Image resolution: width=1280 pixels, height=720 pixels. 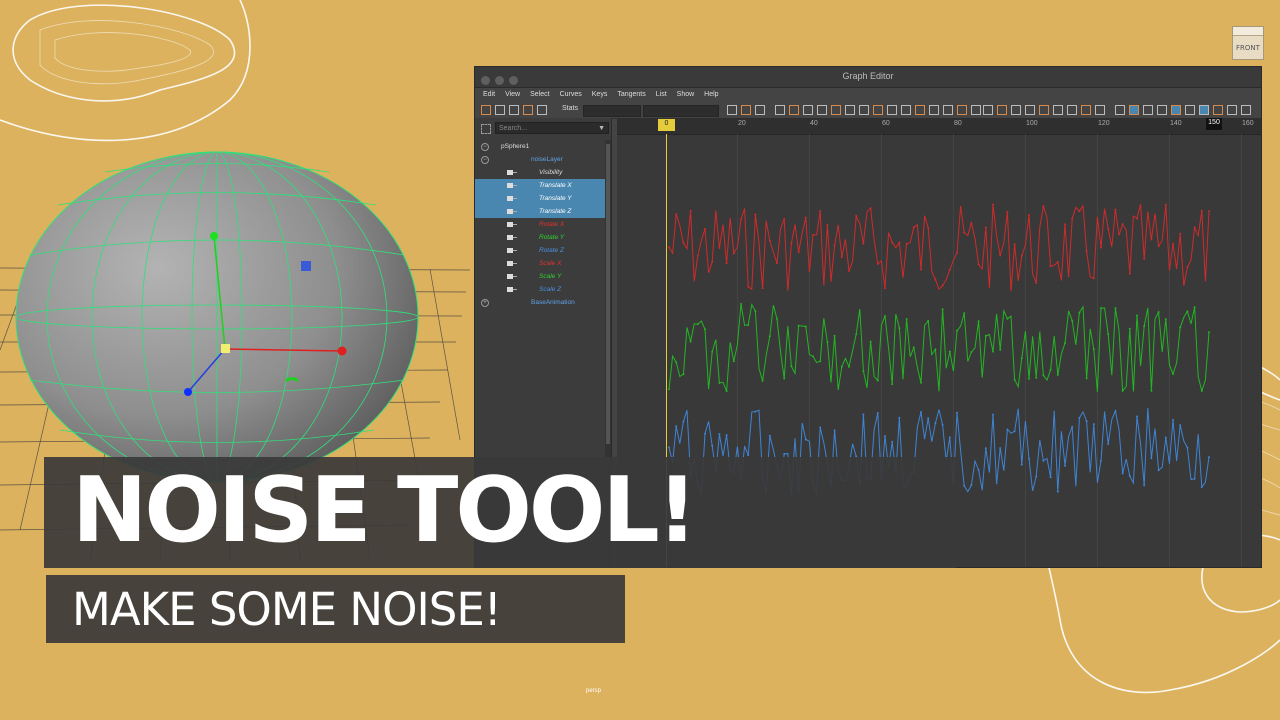 I want to click on collapse-icon: −, so click(x=485, y=147).